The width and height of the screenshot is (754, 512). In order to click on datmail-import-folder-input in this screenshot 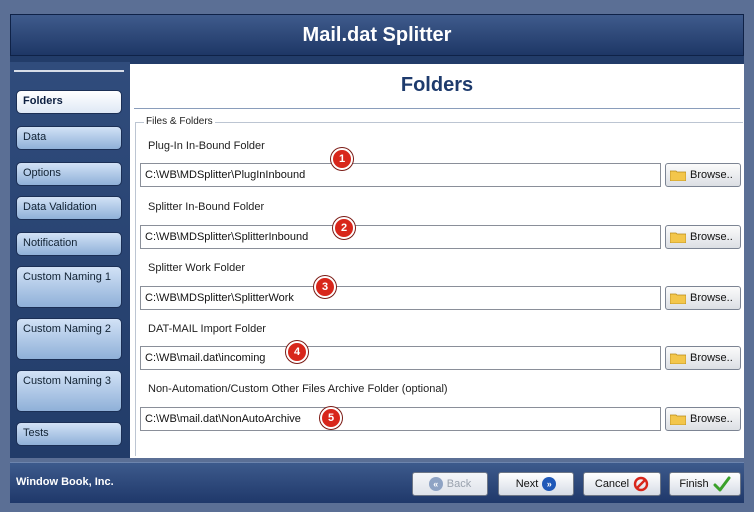, I will do `click(400, 358)`.